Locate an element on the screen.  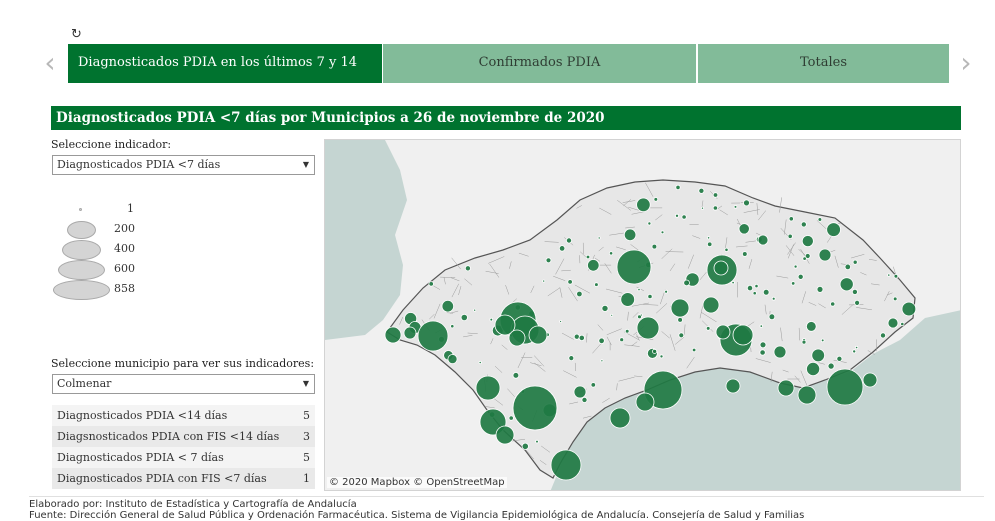
indicator-select: Diagnosticados PDIA <7 días ▼ is located at coordinates (183, 165).